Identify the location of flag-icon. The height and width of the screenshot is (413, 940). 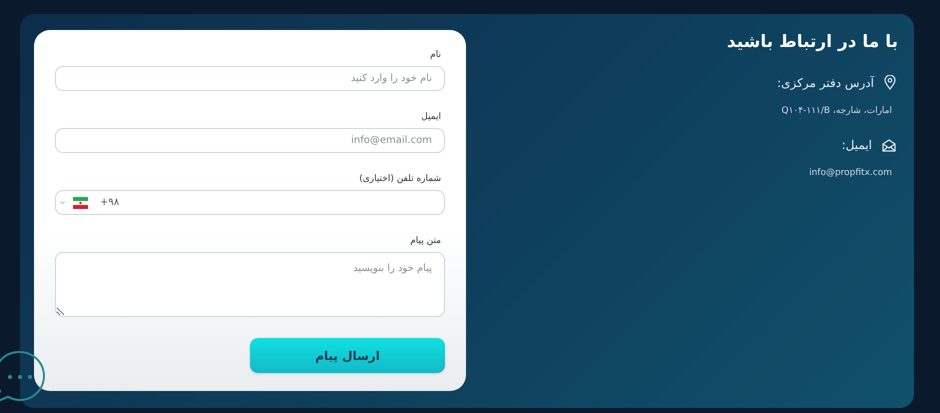
(80, 202).